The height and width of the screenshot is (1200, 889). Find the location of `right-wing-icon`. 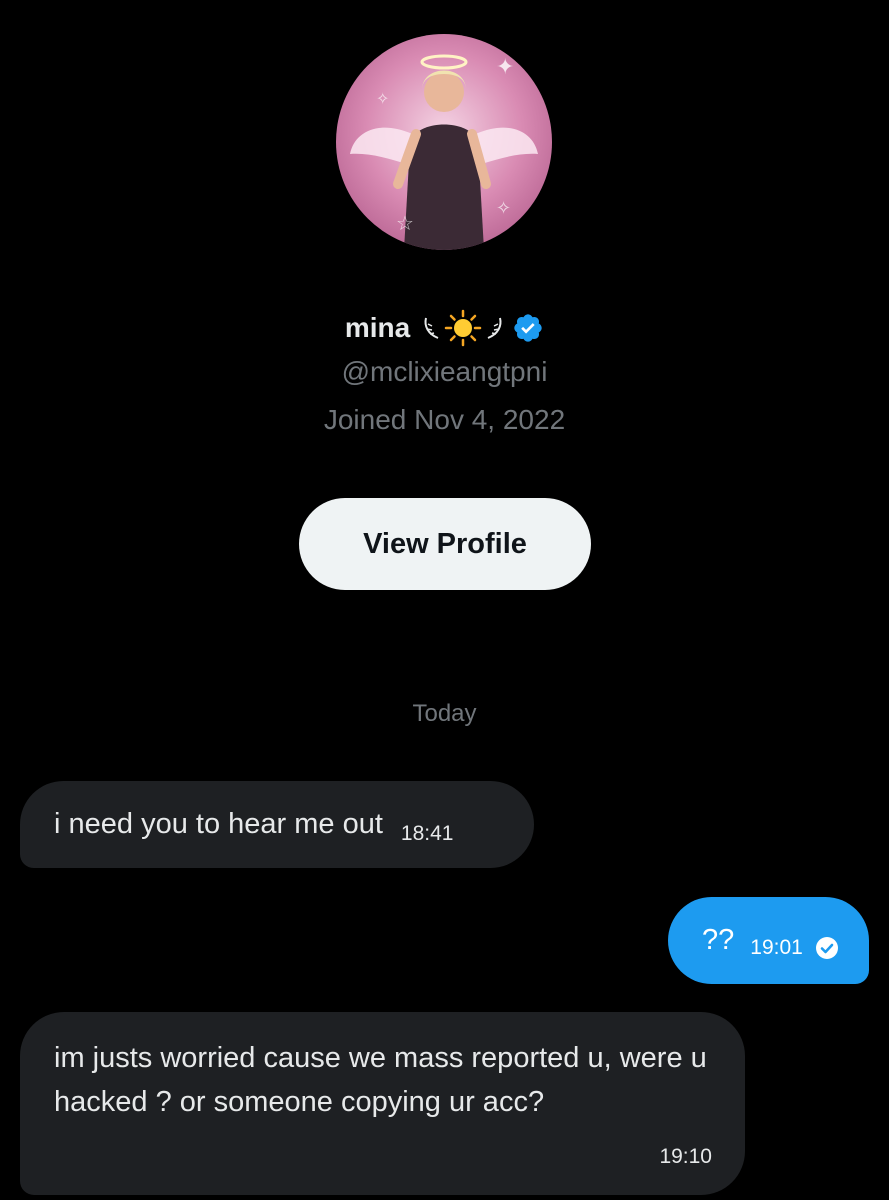

right-wing-icon is located at coordinates (494, 328).